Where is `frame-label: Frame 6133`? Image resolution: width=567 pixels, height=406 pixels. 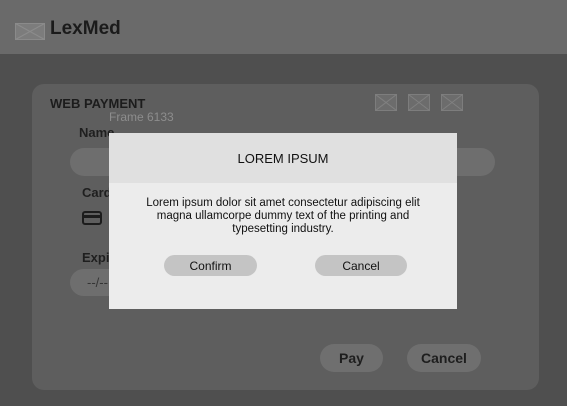 frame-label: Frame 6133 is located at coordinates (141, 117).